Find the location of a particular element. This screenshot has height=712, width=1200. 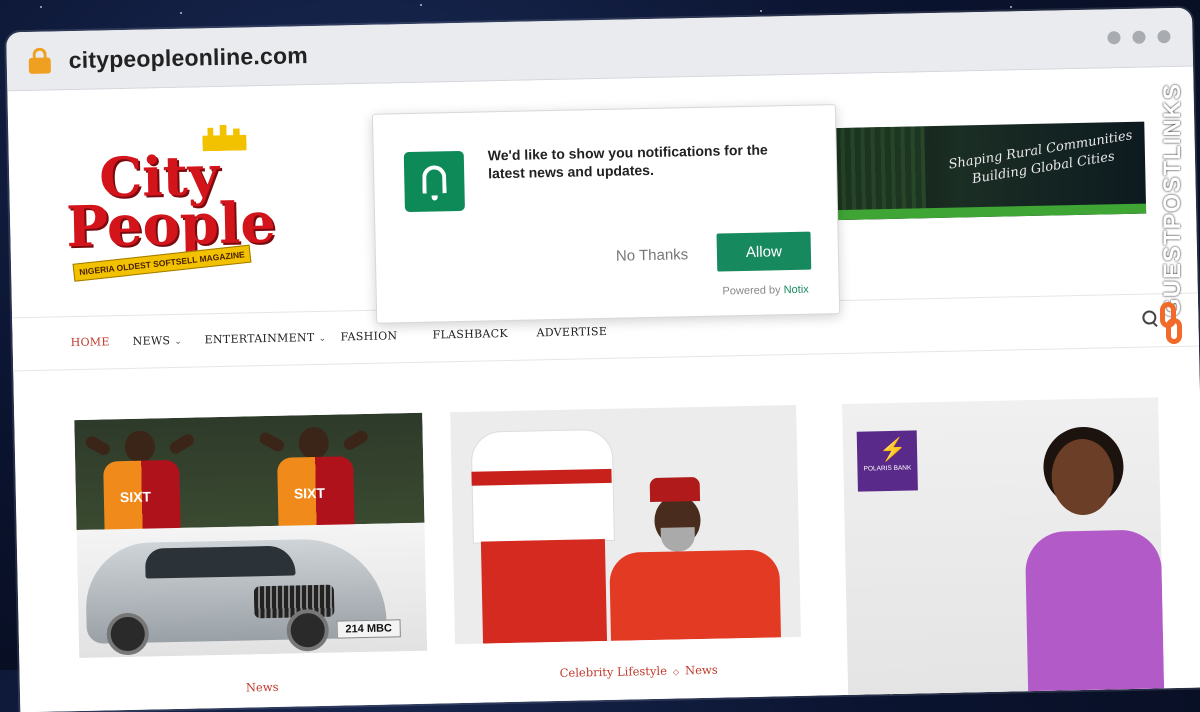

nav-item-advertise: ADVERTISE is located at coordinates (571, 332).